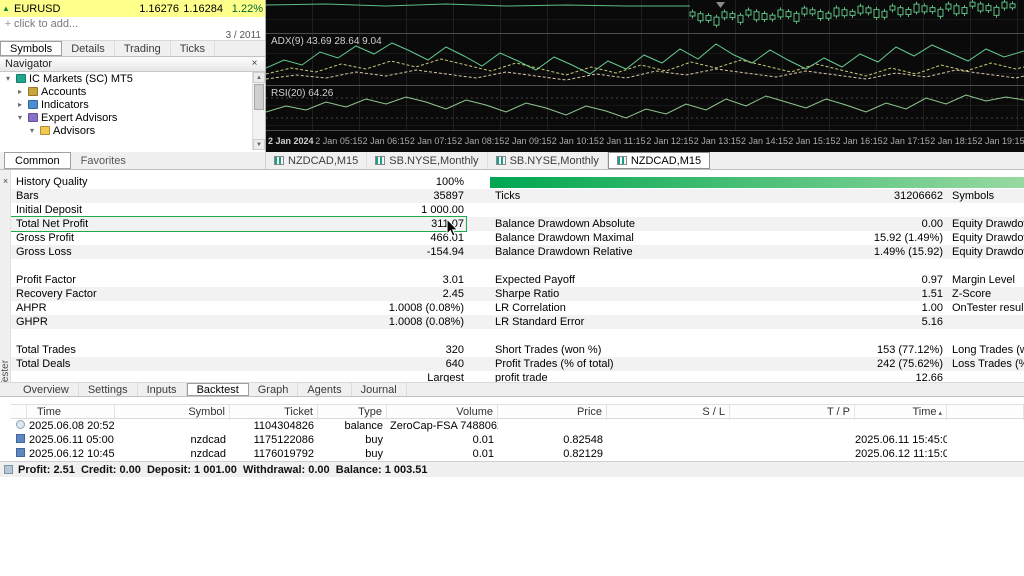  What do you see at coordinates (940, 413) in the screenshot?
I see `sort-ascending-icon: ▴` at bounding box center [940, 413].